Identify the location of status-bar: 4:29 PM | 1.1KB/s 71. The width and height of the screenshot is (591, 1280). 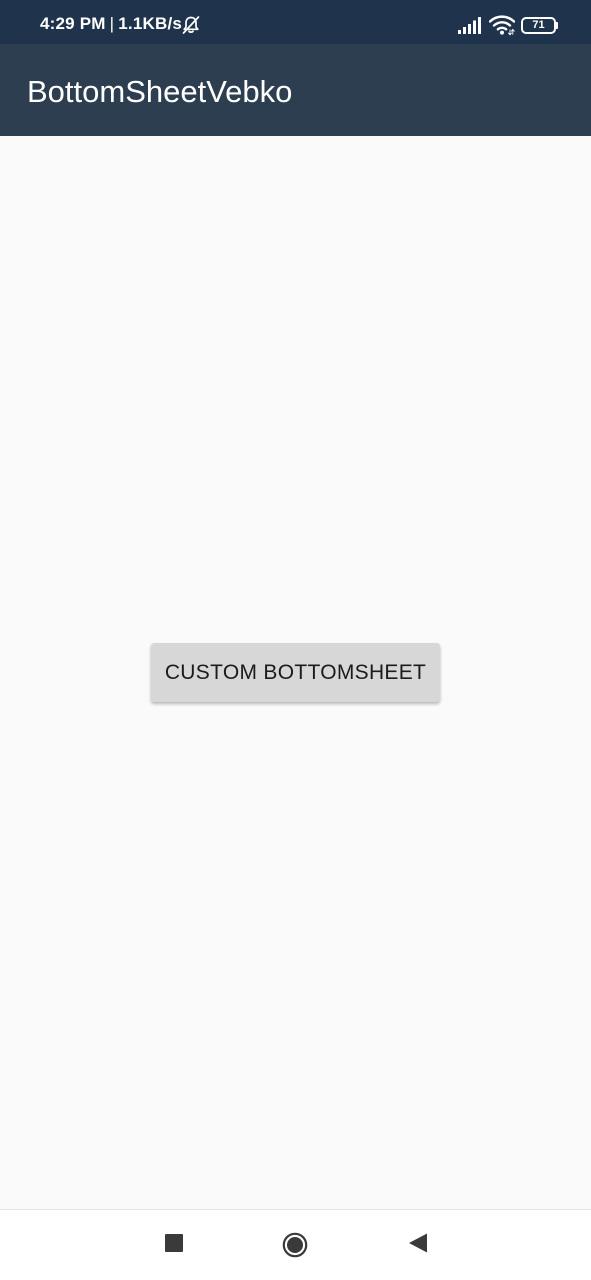
(295, 22).